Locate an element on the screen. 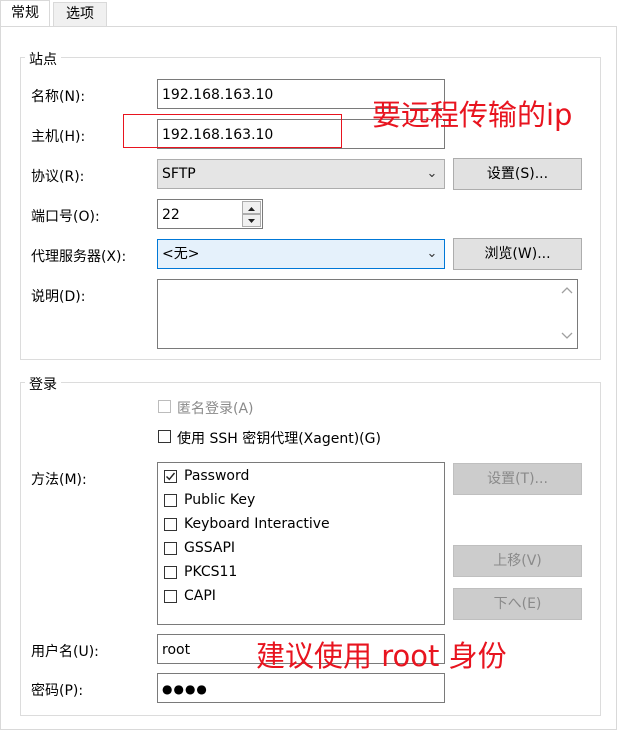  scroll-up-icon is located at coordinates (567, 290).